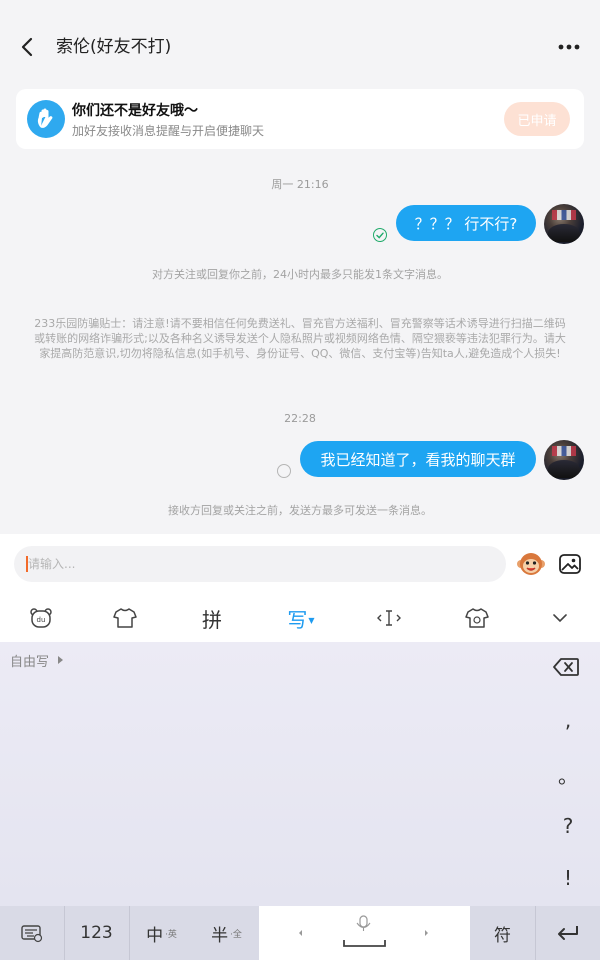 The image size is (600, 960). What do you see at coordinates (300, 184) in the screenshot?
I see `timestamp: 周一 21:16` at bounding box center [300, 184].